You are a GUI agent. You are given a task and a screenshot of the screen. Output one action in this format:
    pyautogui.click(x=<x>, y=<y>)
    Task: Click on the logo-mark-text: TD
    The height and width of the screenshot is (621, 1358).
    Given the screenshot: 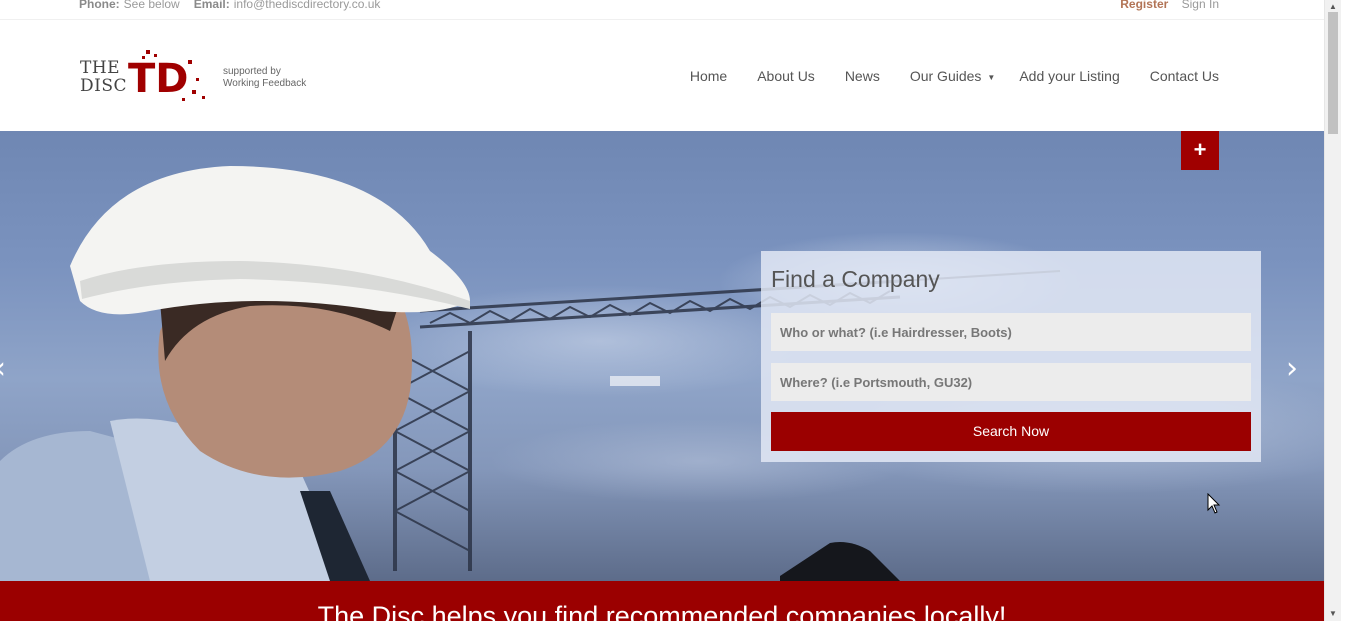 What is the action you would take?
    pyautogui.click(x=158, y=79)
    